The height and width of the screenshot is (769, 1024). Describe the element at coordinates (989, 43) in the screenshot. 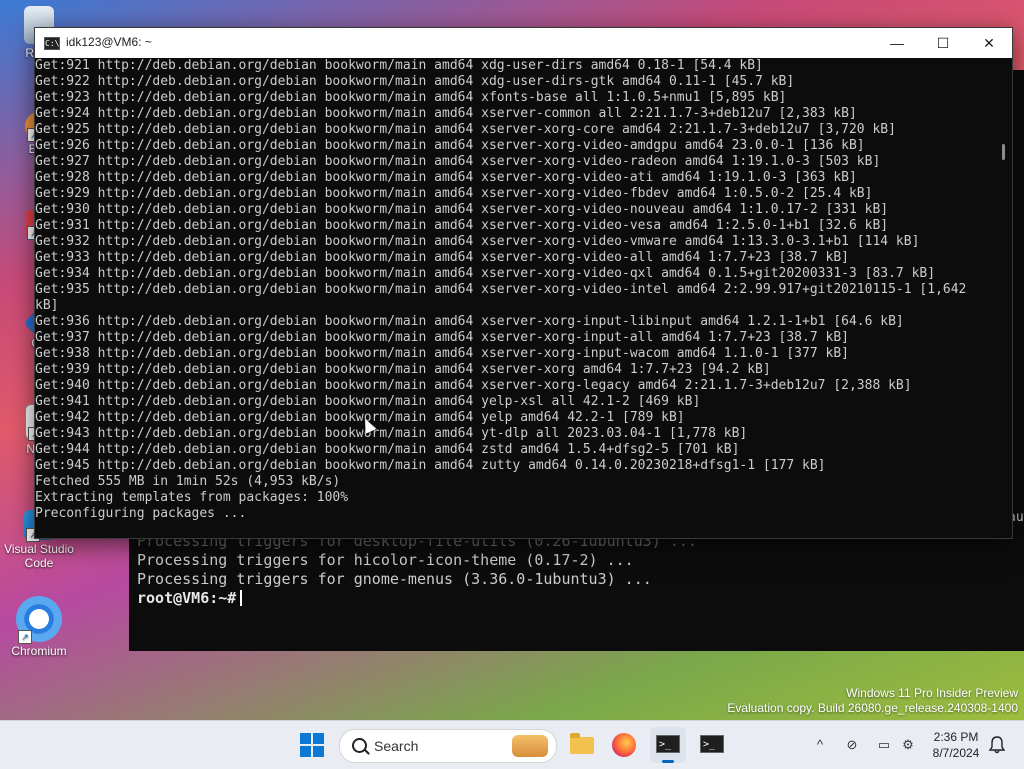

I see `close-button: ✕` at that location.